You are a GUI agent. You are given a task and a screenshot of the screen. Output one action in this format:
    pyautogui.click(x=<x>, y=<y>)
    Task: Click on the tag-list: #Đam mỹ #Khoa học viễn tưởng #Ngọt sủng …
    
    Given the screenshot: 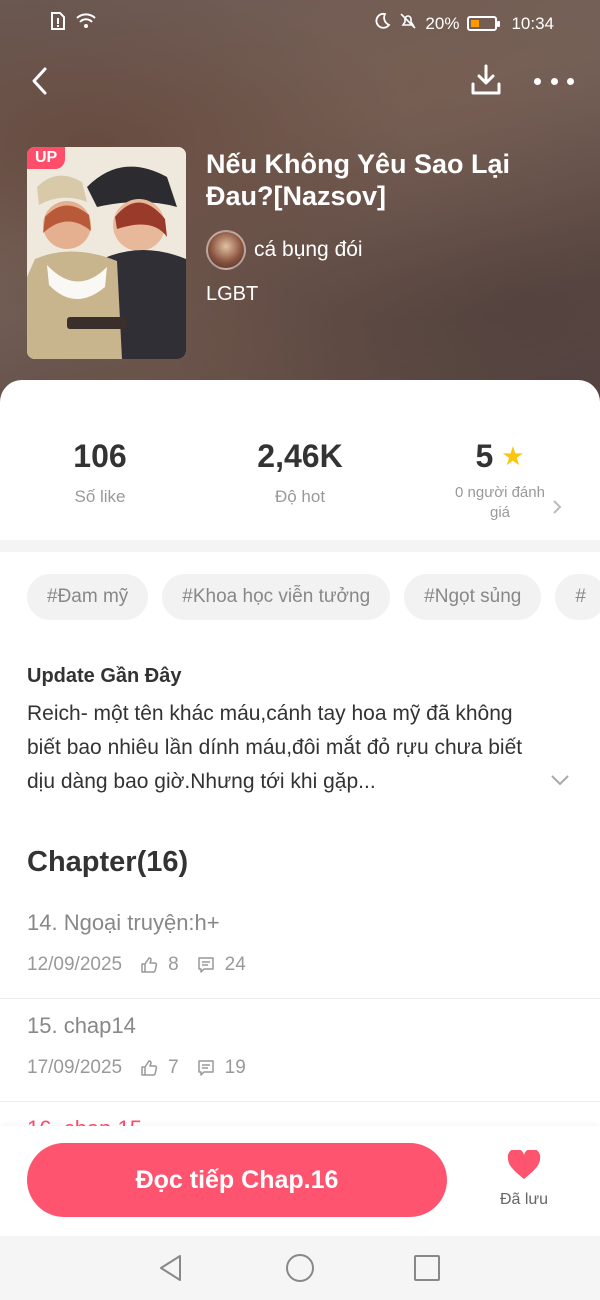 What is the action you would take?
    pyautogui.click(x=313, y=597)
    